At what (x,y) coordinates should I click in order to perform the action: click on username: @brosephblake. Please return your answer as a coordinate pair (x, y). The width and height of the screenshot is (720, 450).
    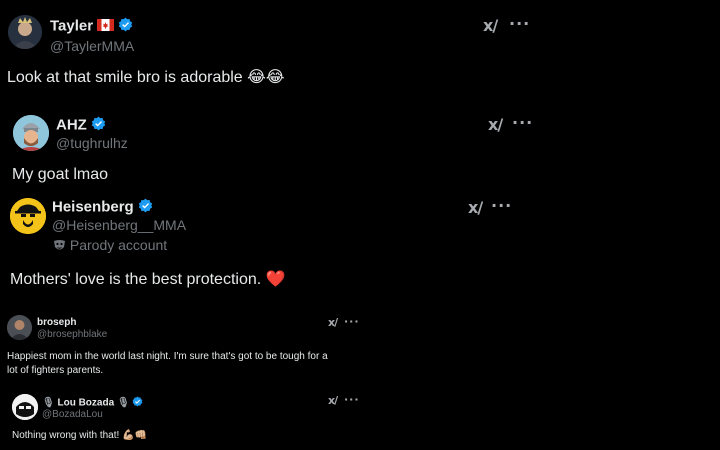
    Looking at the image, I should click on (72, 334).